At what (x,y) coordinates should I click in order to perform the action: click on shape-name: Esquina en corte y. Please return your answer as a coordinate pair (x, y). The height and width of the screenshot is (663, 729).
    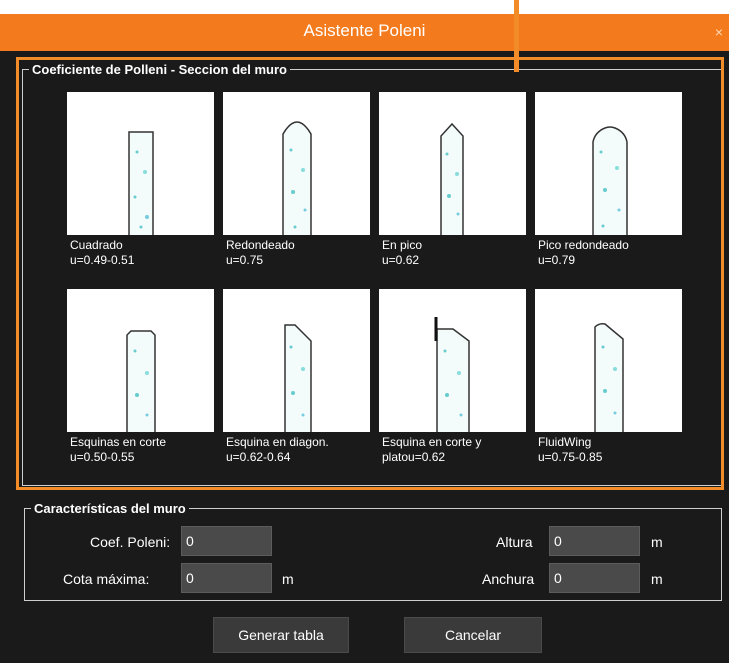
    Looking at the image, I should click on (432, 442).